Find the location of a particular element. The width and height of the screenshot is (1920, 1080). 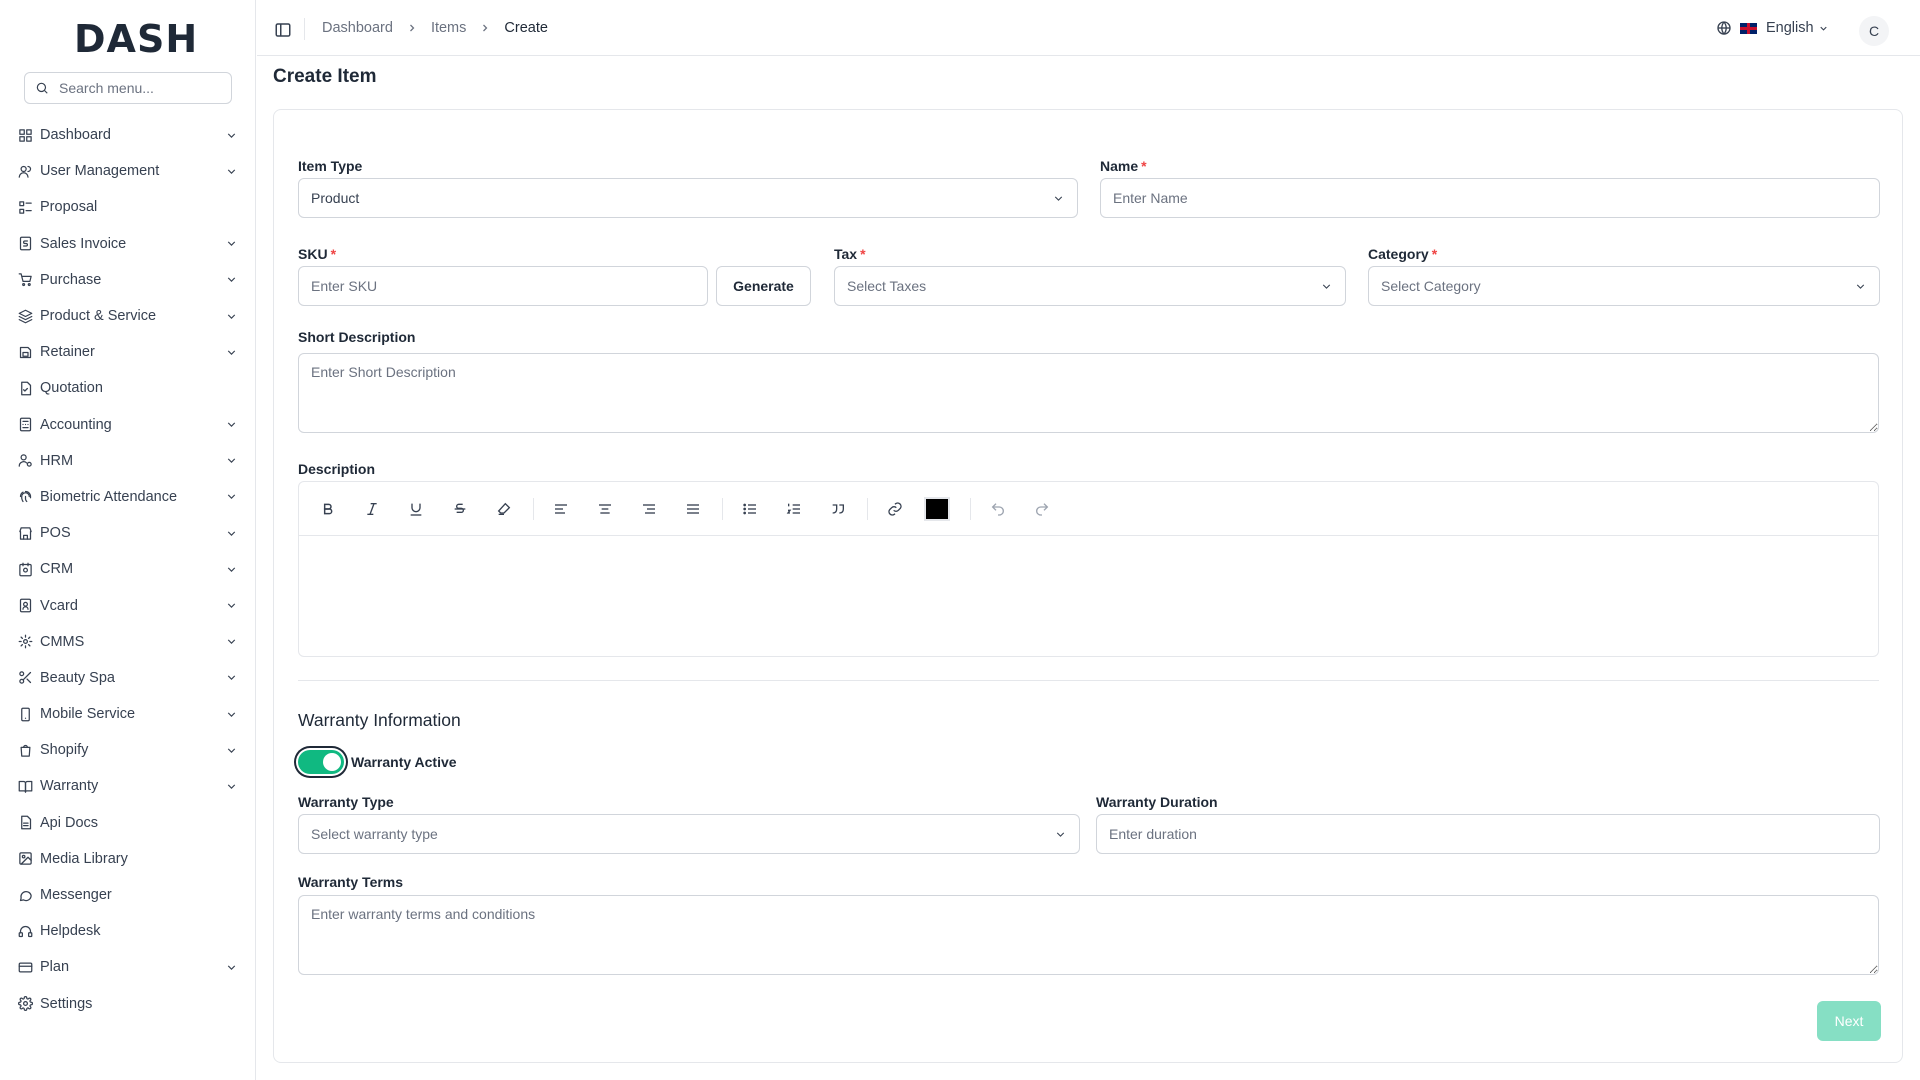

link-icon is located at coordinates (895, 509).